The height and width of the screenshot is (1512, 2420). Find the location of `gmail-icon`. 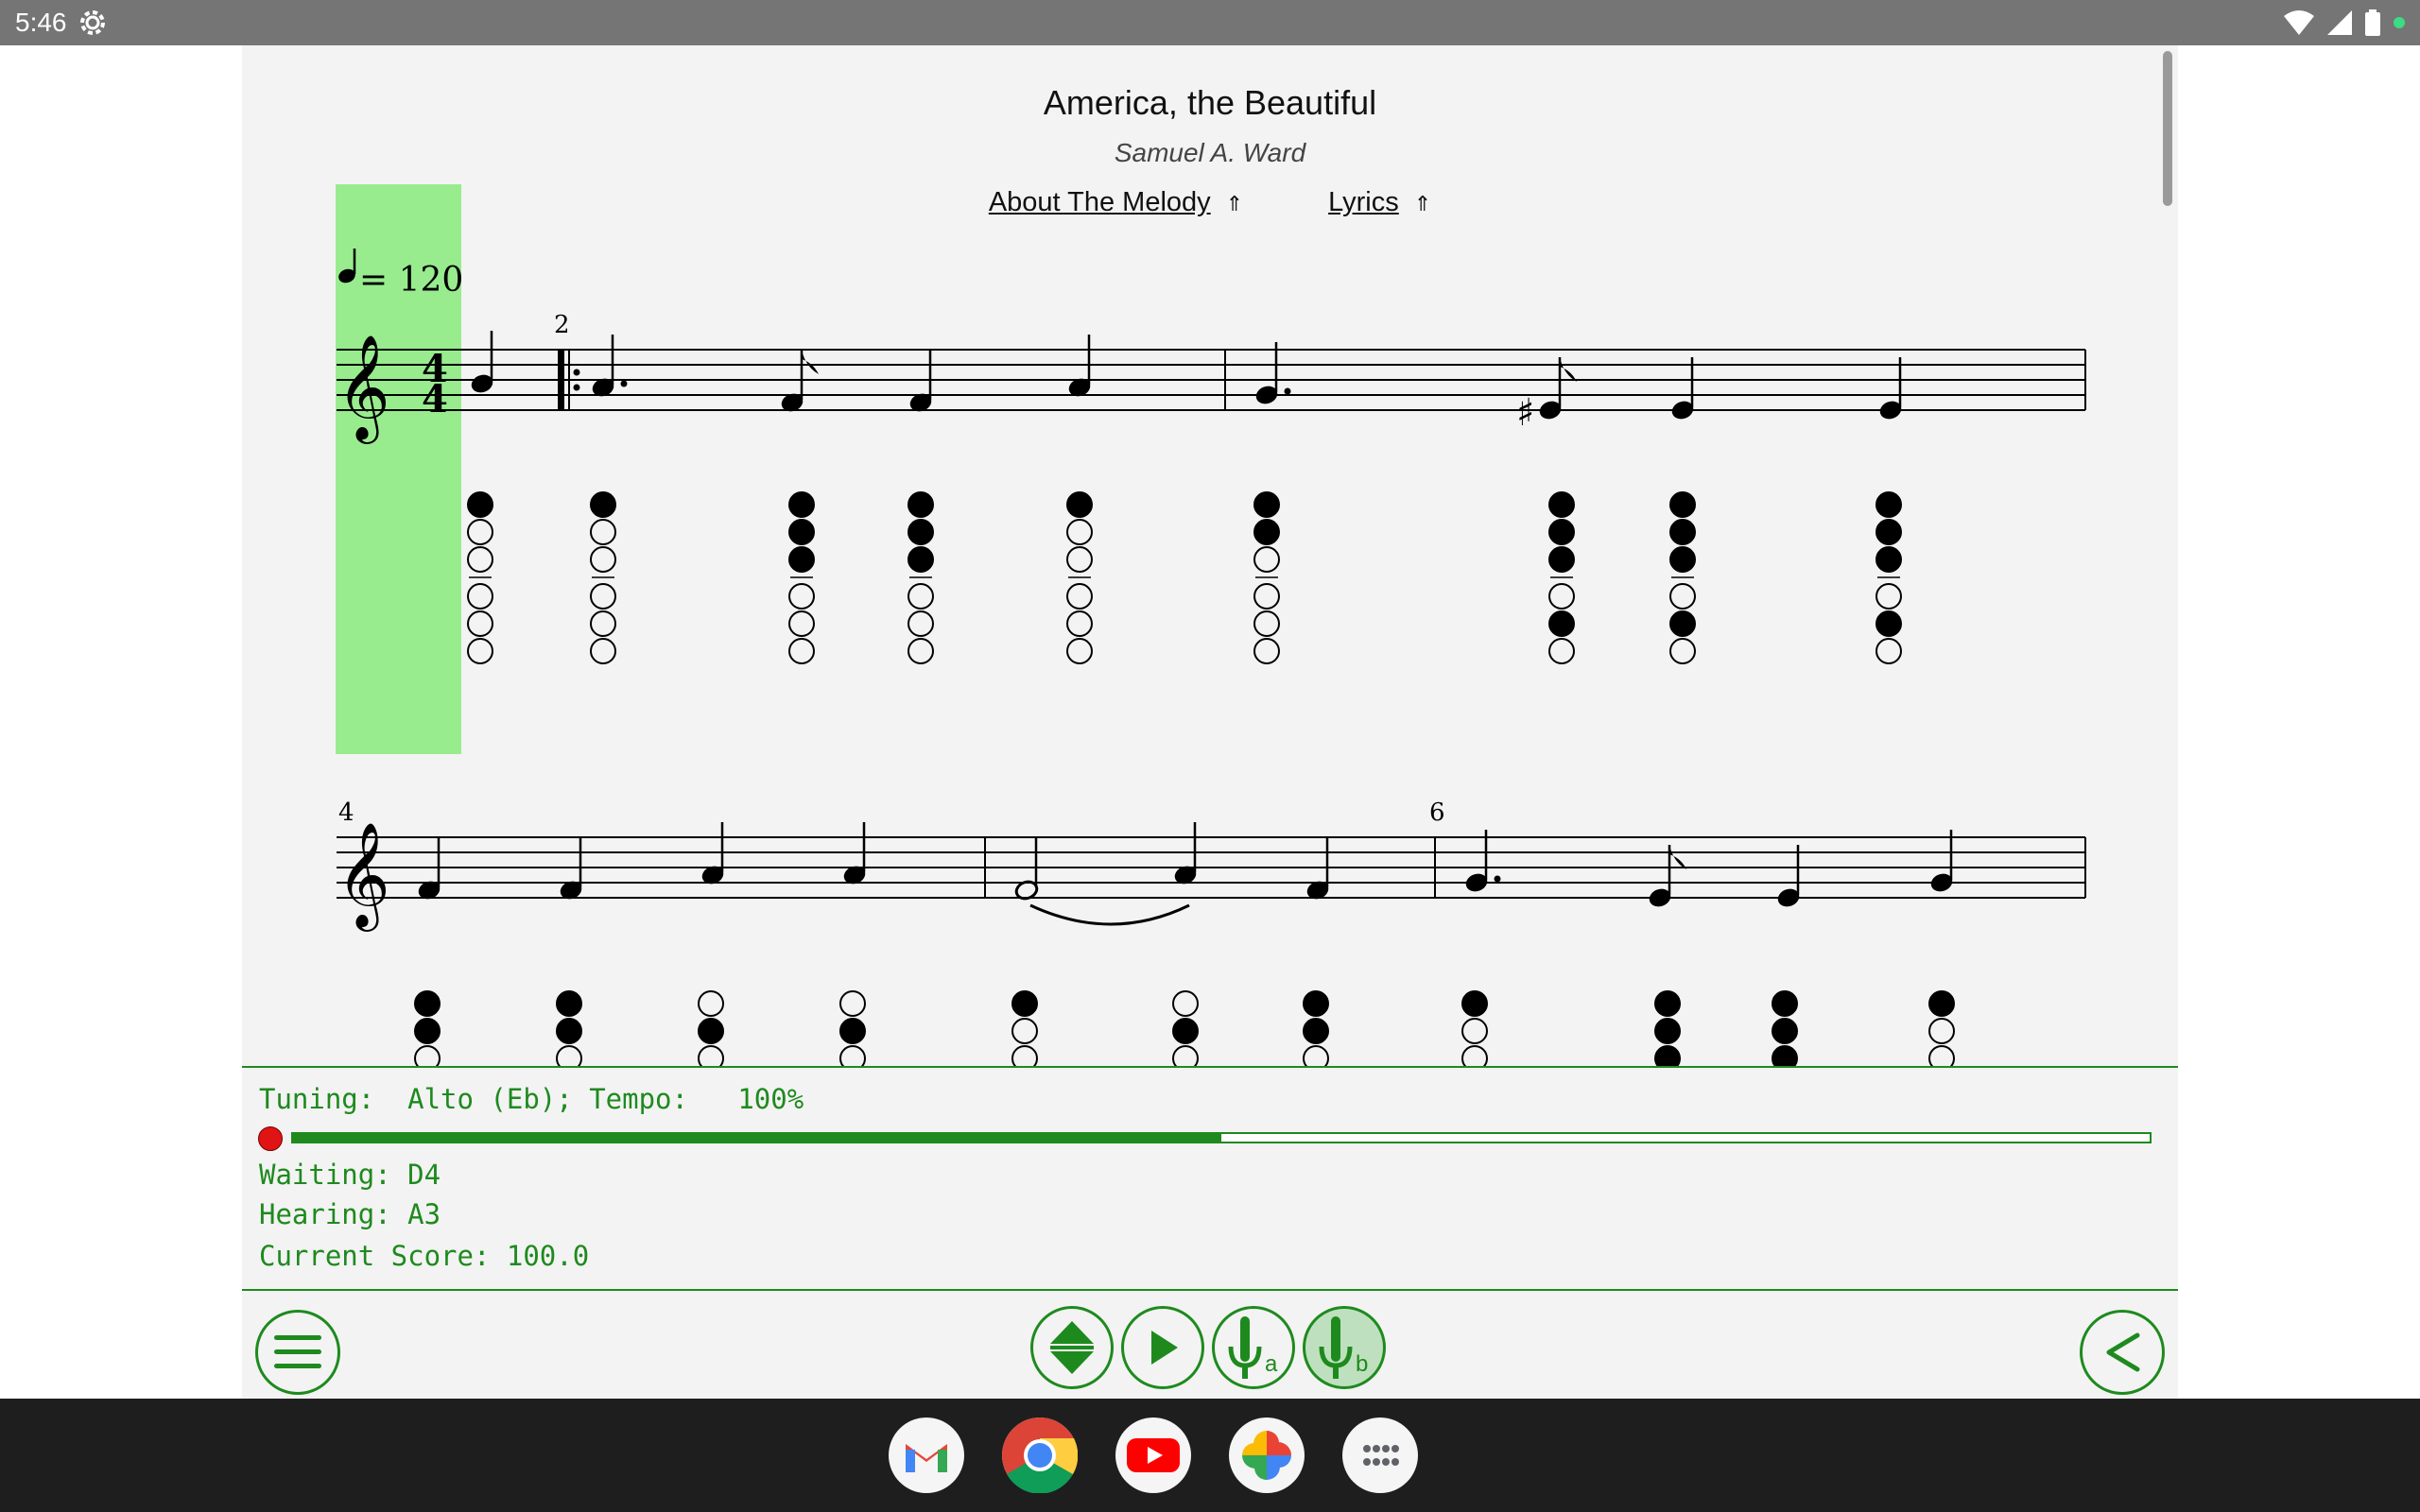

gmail-icon is located at coordinates (927, 1458).